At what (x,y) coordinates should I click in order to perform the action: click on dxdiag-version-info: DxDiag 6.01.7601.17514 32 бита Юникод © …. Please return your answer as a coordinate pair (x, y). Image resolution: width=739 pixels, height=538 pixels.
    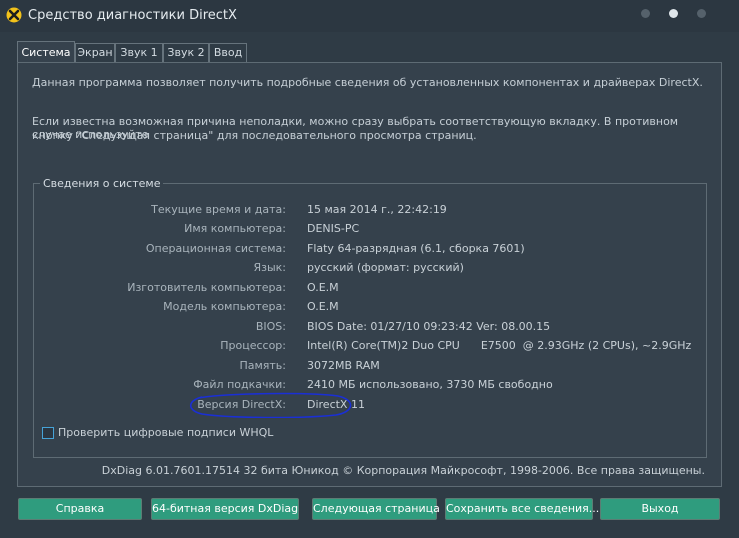
    Looking at the image, I should click on (403, 470).